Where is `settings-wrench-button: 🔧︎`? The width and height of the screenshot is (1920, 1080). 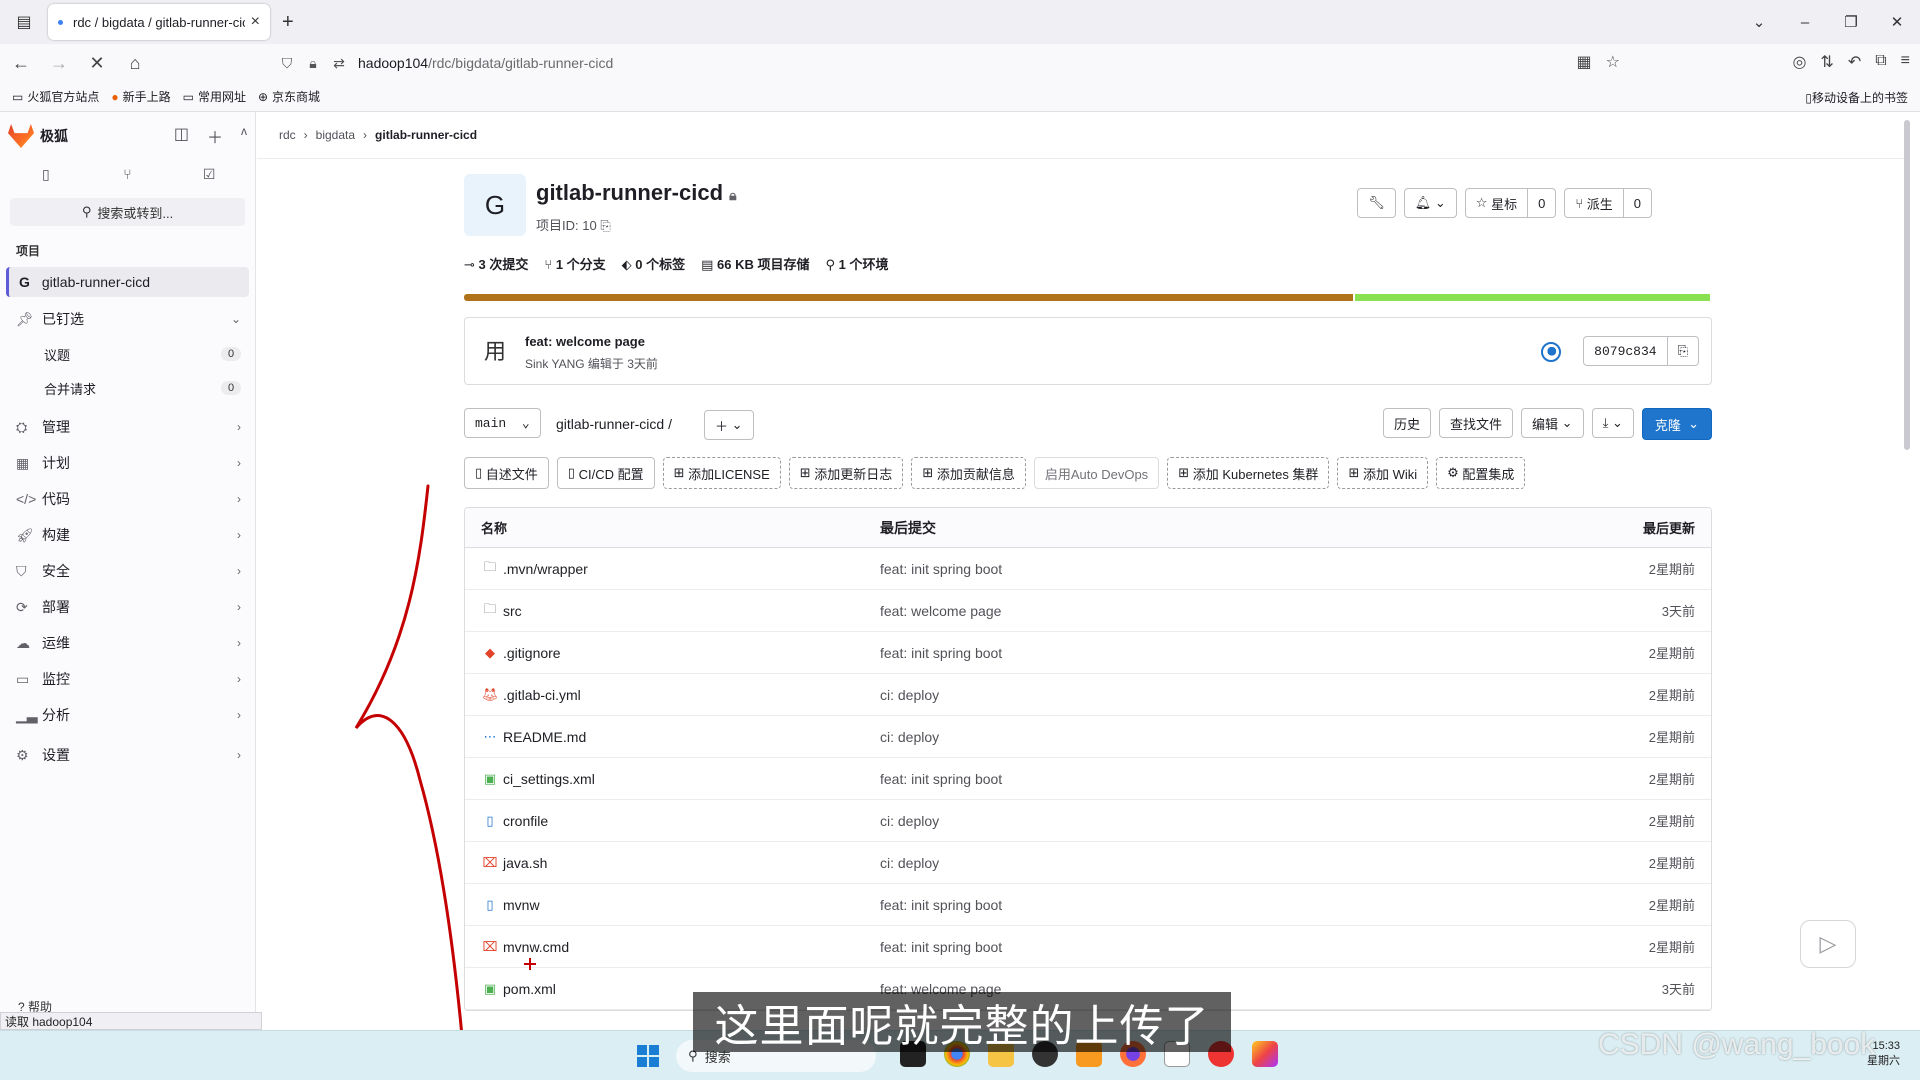
settings-wrench-button: 🔧︎ is located at coordinates (1376, 203).